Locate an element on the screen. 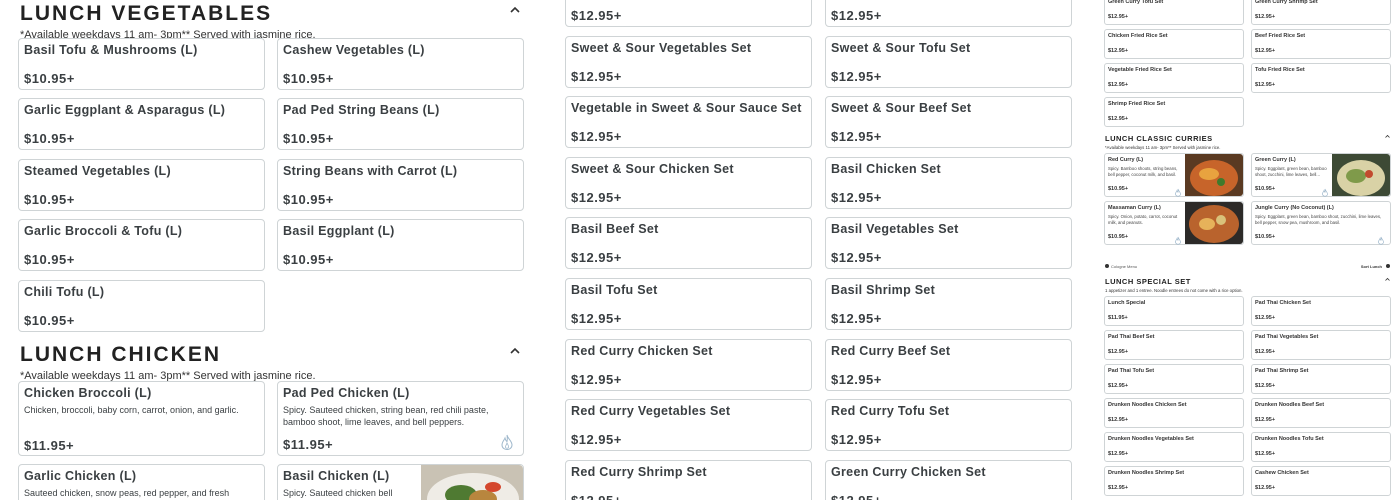 Image resolution: width=1400 pixels, height=500 pixels. menu-item-card: Tofu Fried Rice Set $12.95+ is located at coordinates (1321, 78).